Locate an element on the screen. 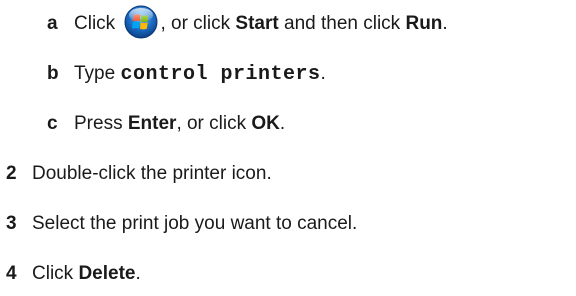 The width and height of the screenshot is (576, 296). step-b-text: Type control printers. is located at coordinates (200, 74).